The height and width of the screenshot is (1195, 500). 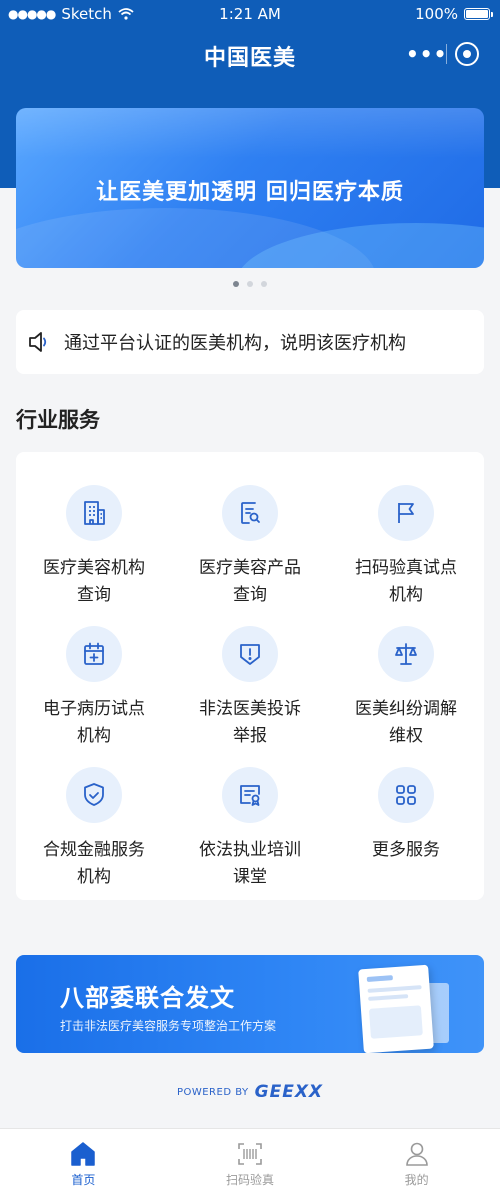 What do you see at coordinates (250, 1154) in the screenshot?
I see `scan-icon` at bounding box center [250, 1154].